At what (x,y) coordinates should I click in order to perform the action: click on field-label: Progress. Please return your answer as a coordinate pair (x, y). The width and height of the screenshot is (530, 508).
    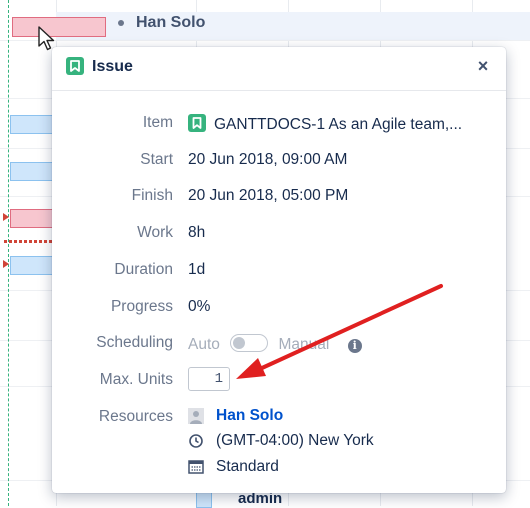
    Looking at the image, I should click on (141, 306).